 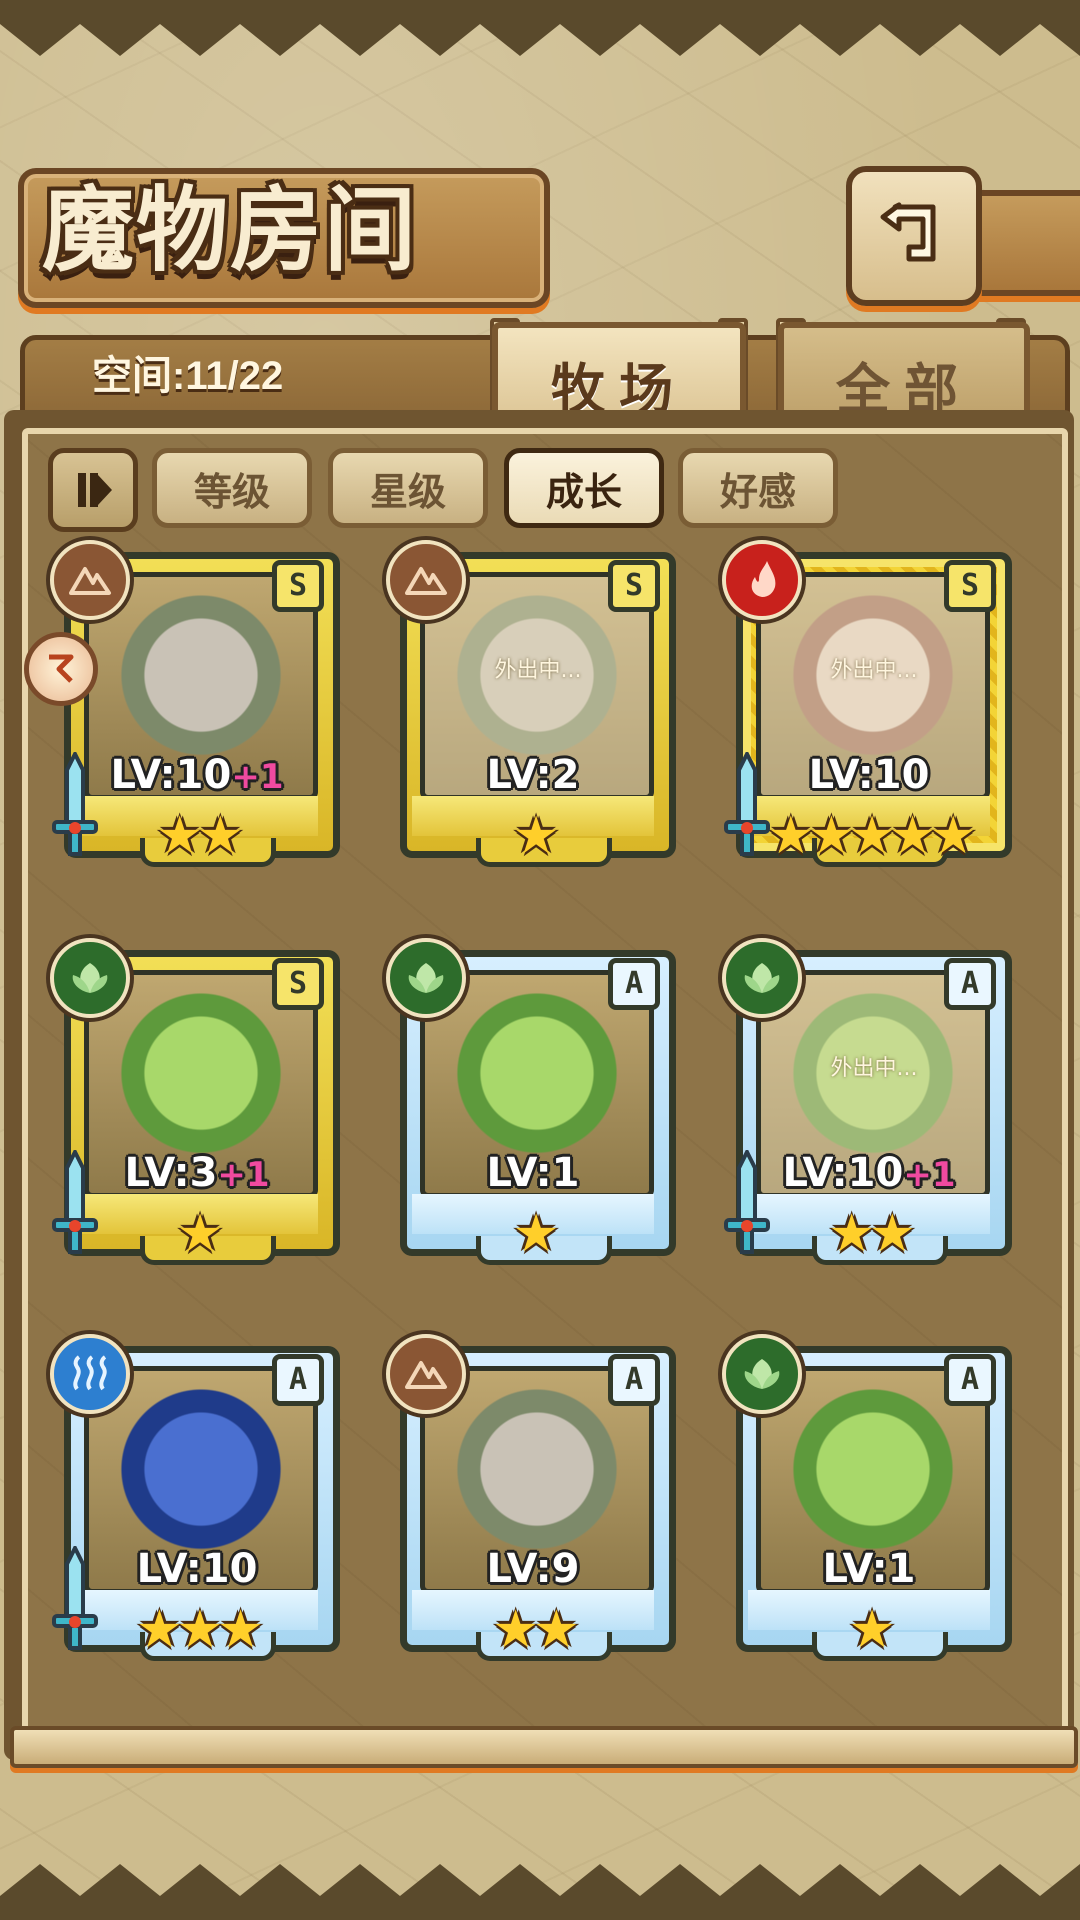 I want to click on filter-growth: 成长, so click(x=584, y=488).